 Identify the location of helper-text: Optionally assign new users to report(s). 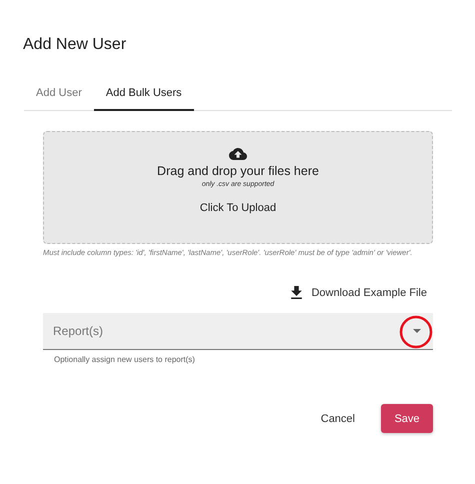
(125, 359).